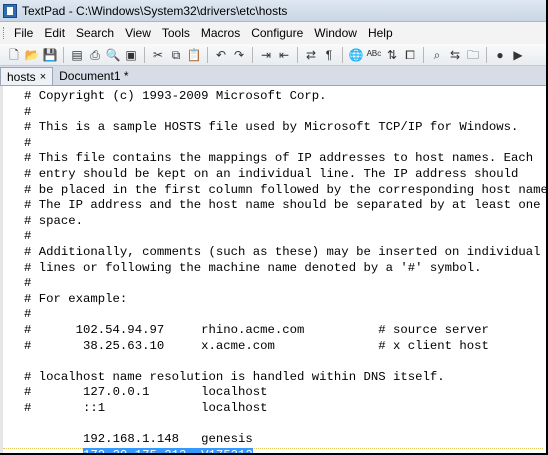 The width and height of the screenshot is (548, 455). Describe the element at coordinates (220, 33) in the screenshot. I see `menu-macros: Macros` at that location.